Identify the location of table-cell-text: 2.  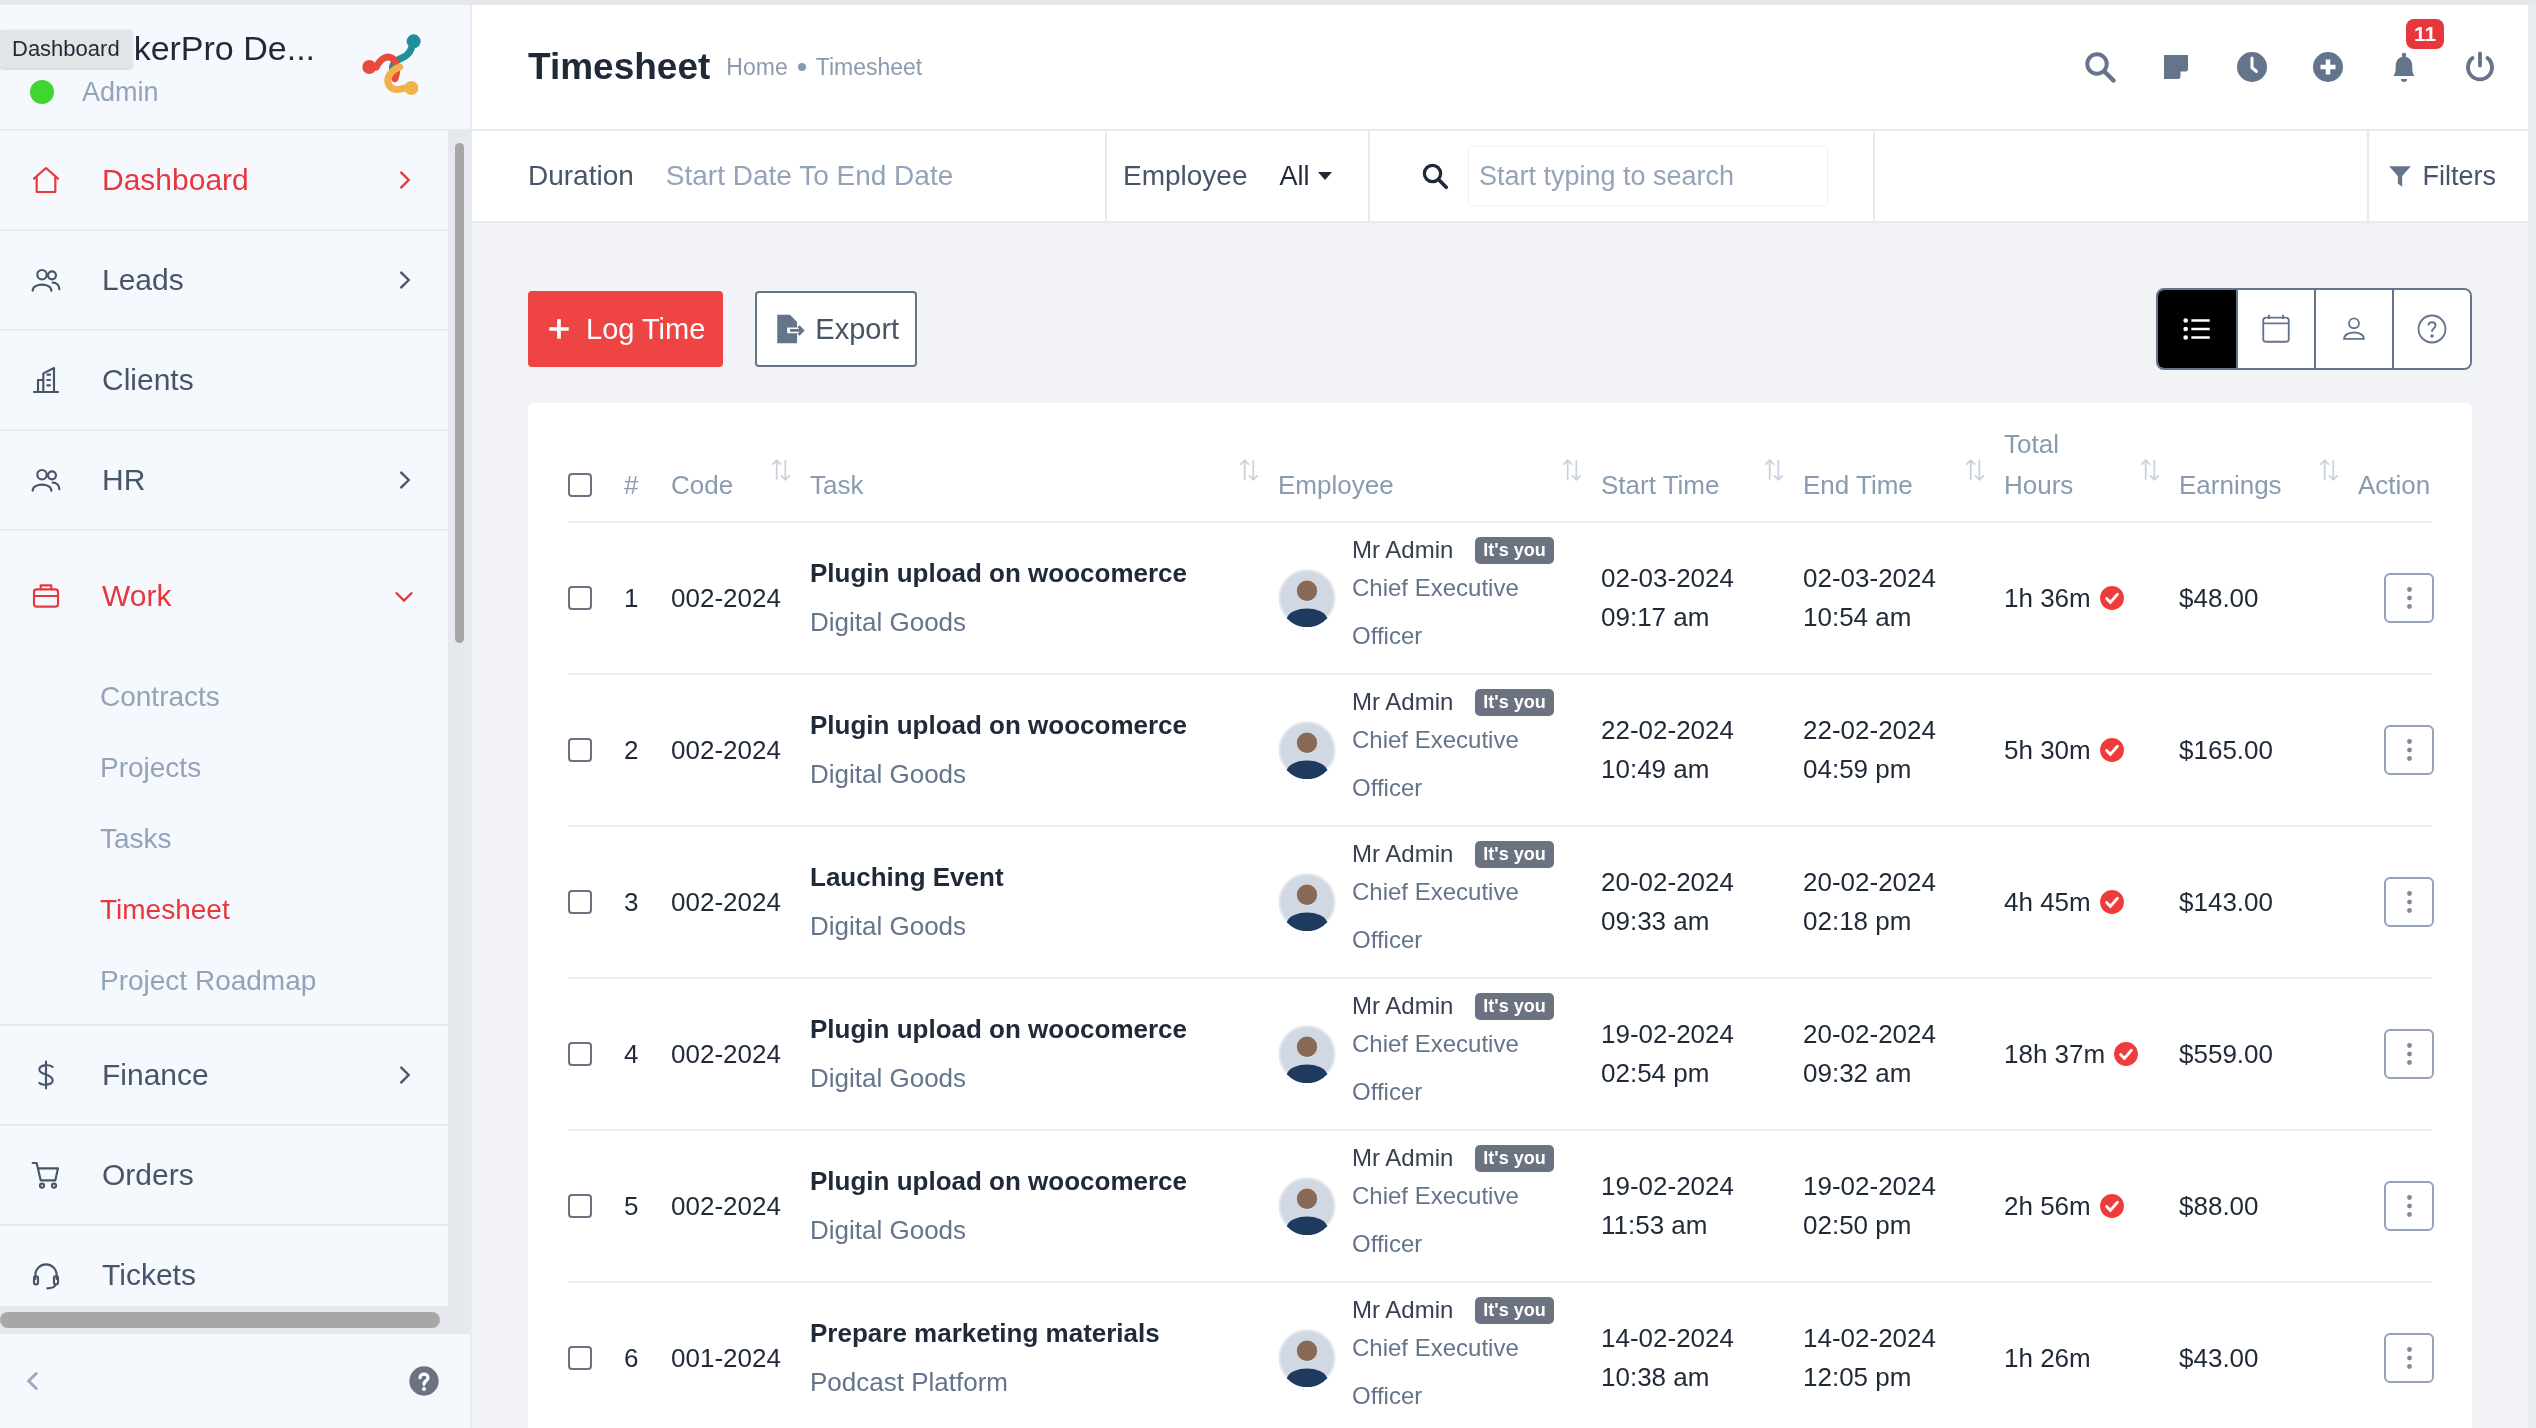
(632, 750).